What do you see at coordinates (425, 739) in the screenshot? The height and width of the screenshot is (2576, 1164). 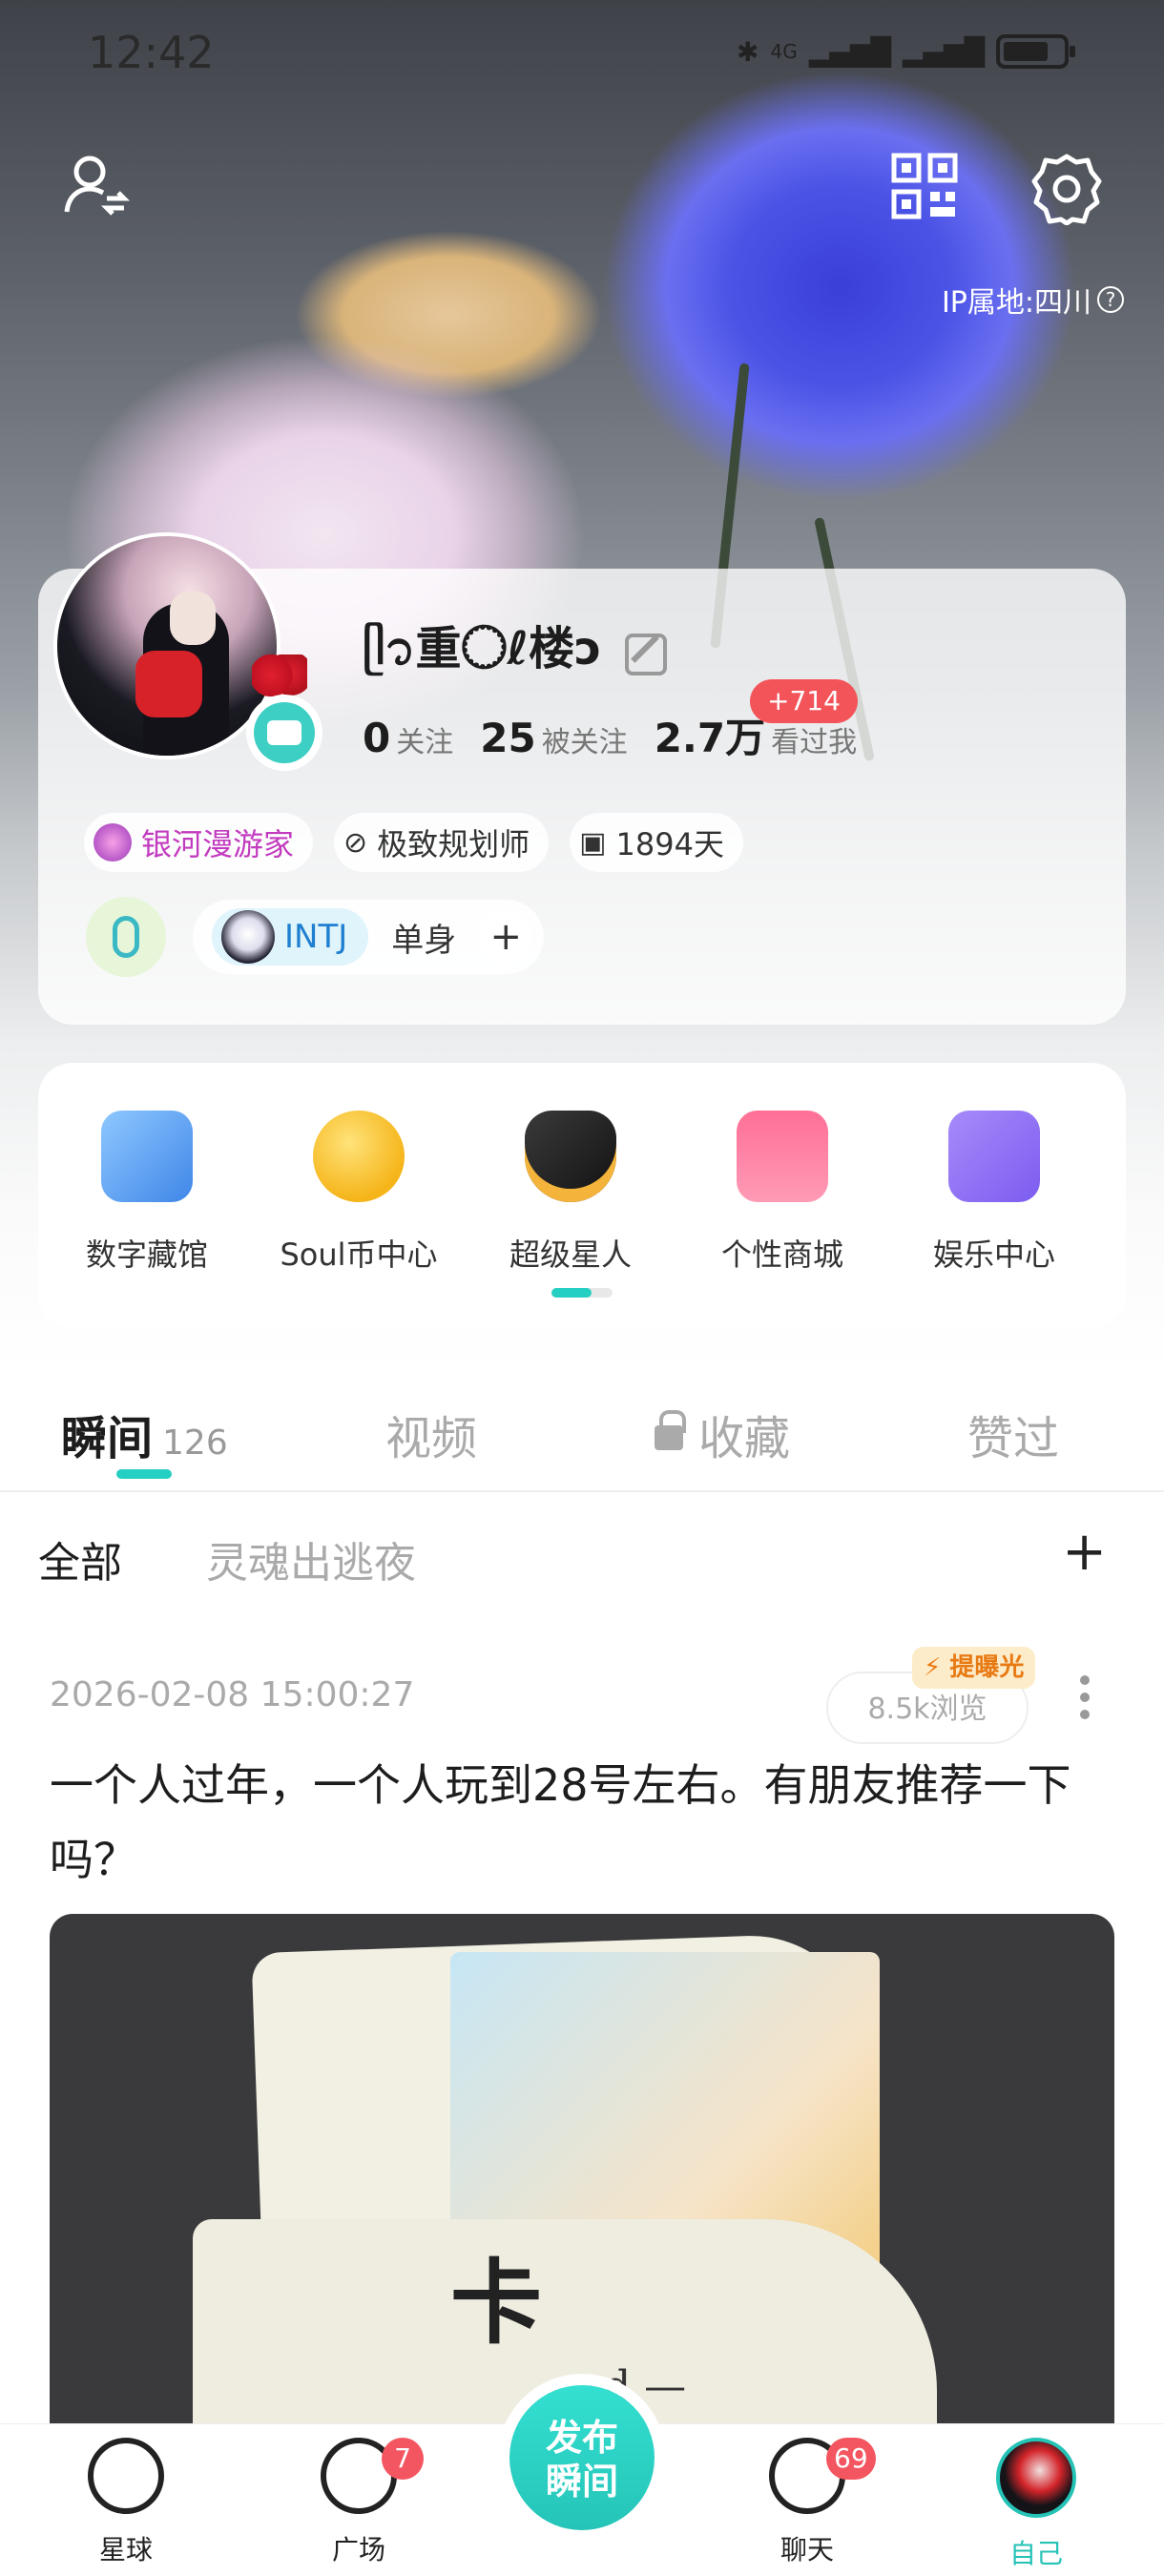 I see `following-label: 关注` at bounding box center [425, 739].